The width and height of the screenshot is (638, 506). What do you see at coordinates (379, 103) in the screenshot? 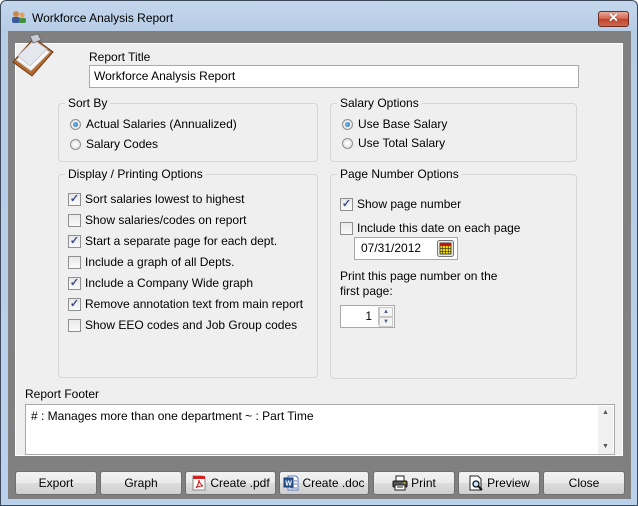
I see `salary-options-title: Salary Options` at bounding box center [379, 103].